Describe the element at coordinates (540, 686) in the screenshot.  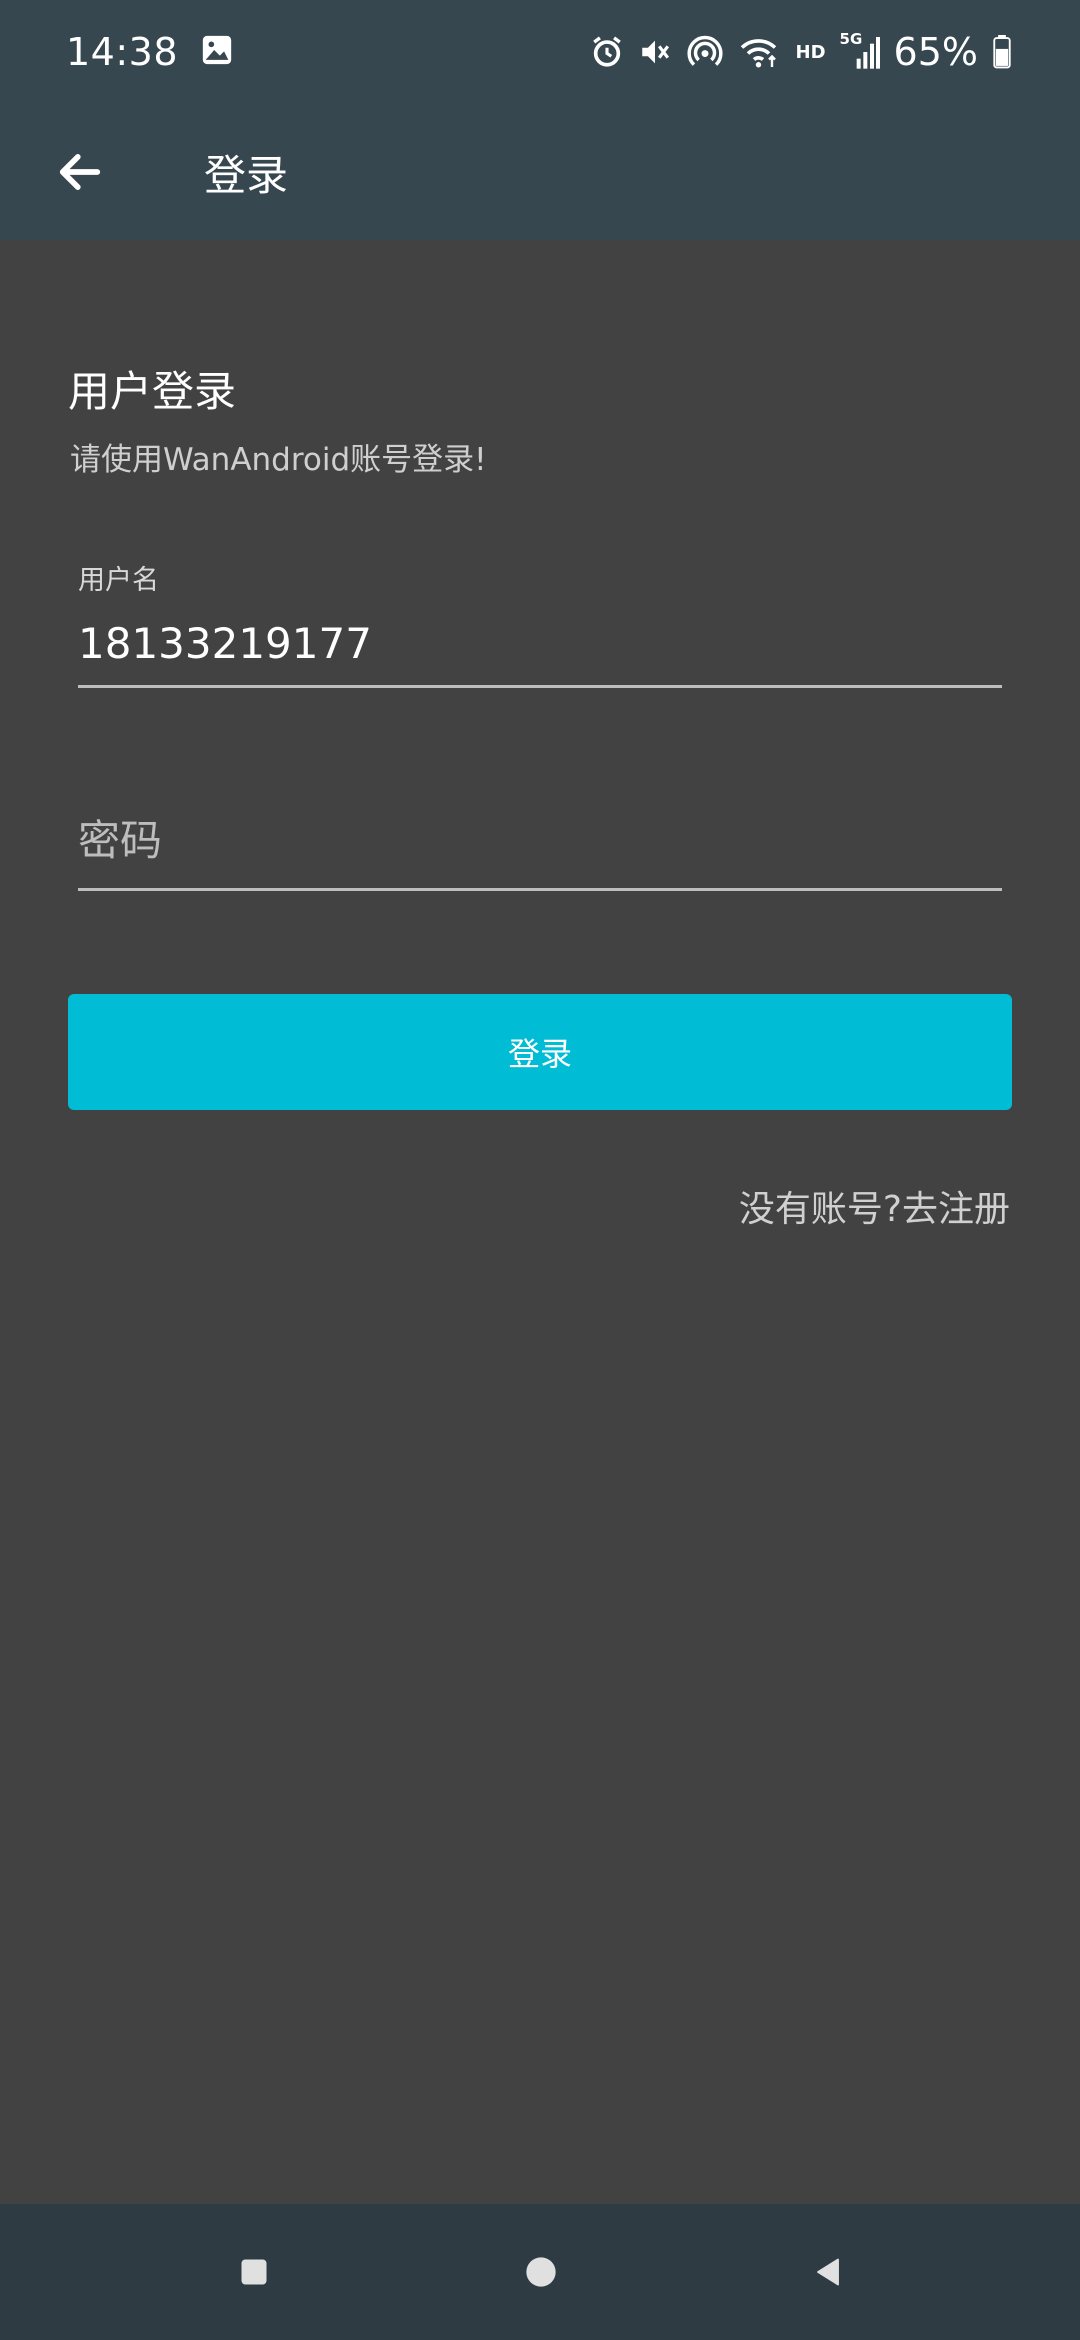
I see `username-underline` at that location.